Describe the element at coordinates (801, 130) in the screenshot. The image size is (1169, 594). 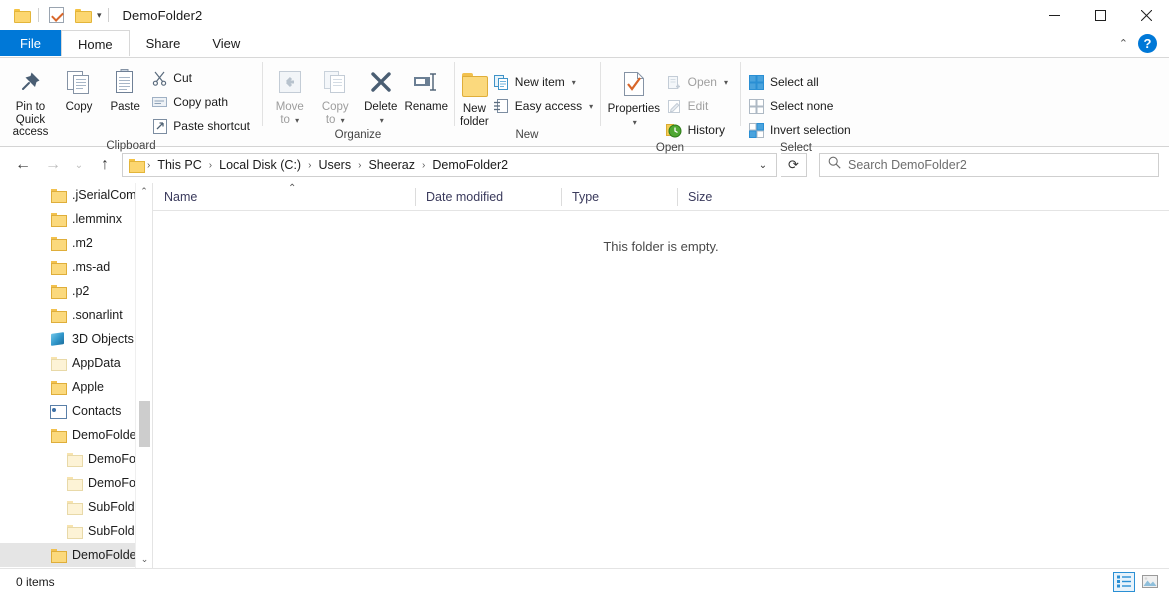
I see `invert-selection-button: Invert selection` at that location.